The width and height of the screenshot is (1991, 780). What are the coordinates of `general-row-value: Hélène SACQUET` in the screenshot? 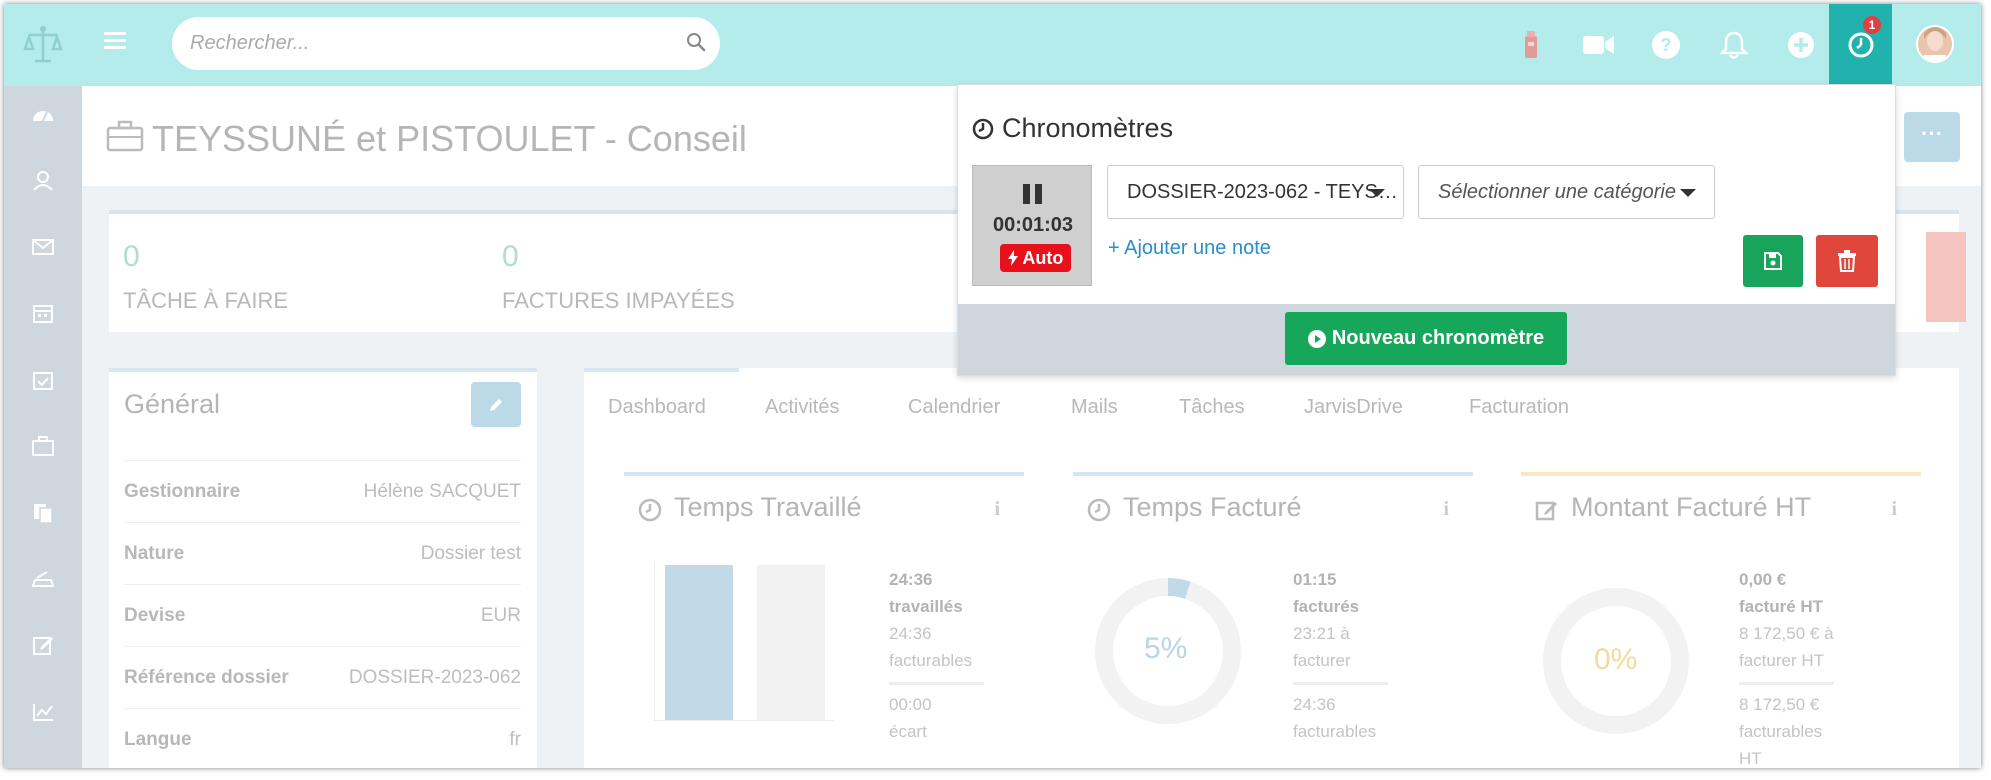 It's located at (442, 491).